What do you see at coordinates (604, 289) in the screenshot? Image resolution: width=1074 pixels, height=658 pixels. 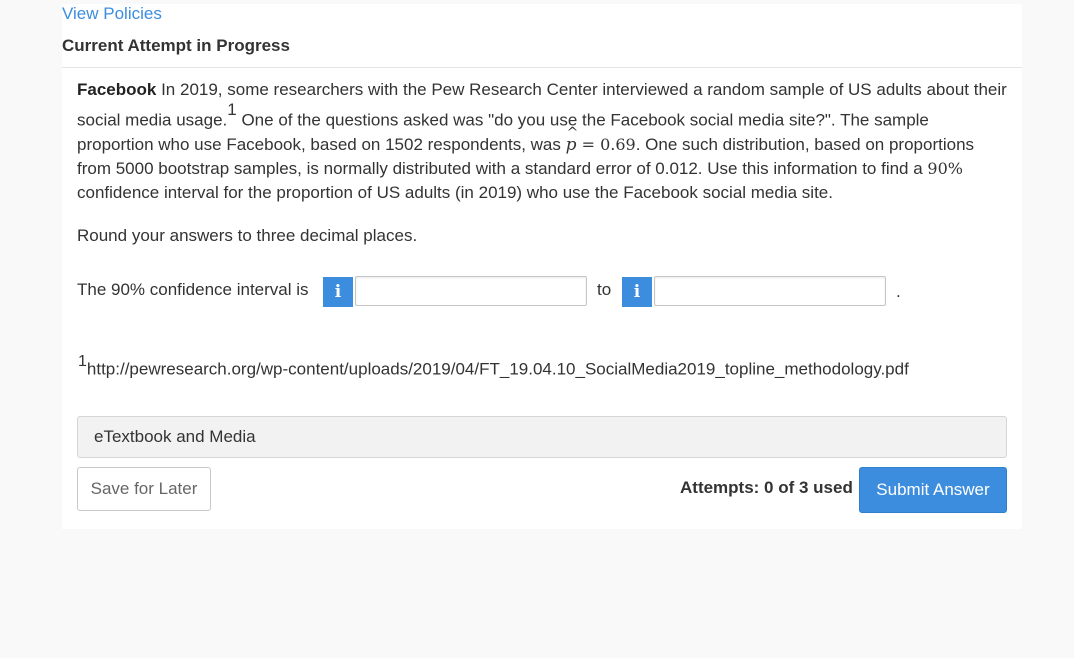 I see `to-label: to` at bounding box center [604, 289].